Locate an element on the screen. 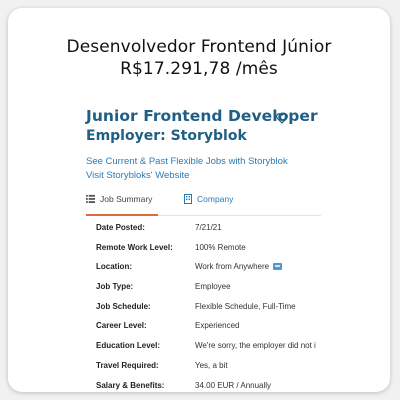  detail-row-travel-required: Travel Required: Yes, a bit is located at coordinates (216, 370).